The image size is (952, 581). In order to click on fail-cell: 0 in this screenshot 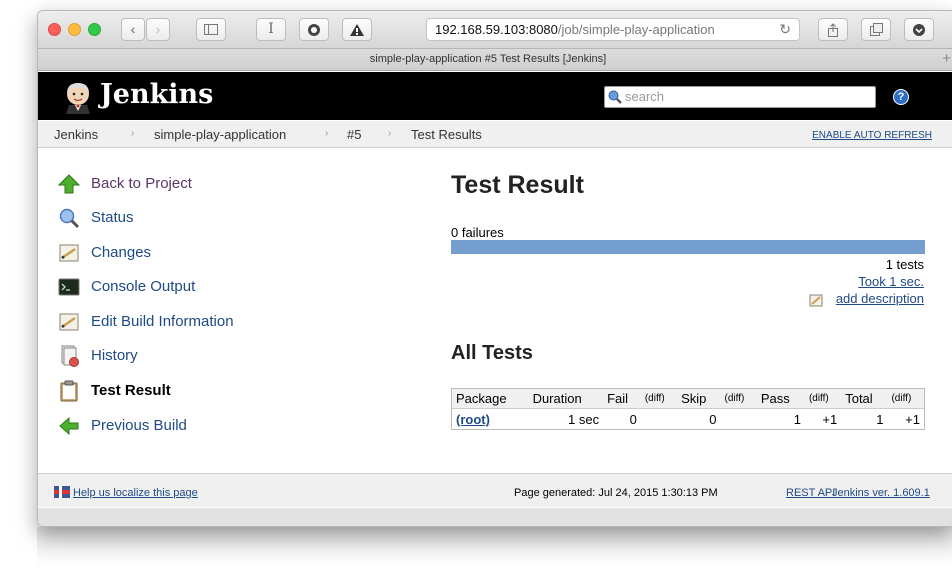, I will do `click(633, 419)`.